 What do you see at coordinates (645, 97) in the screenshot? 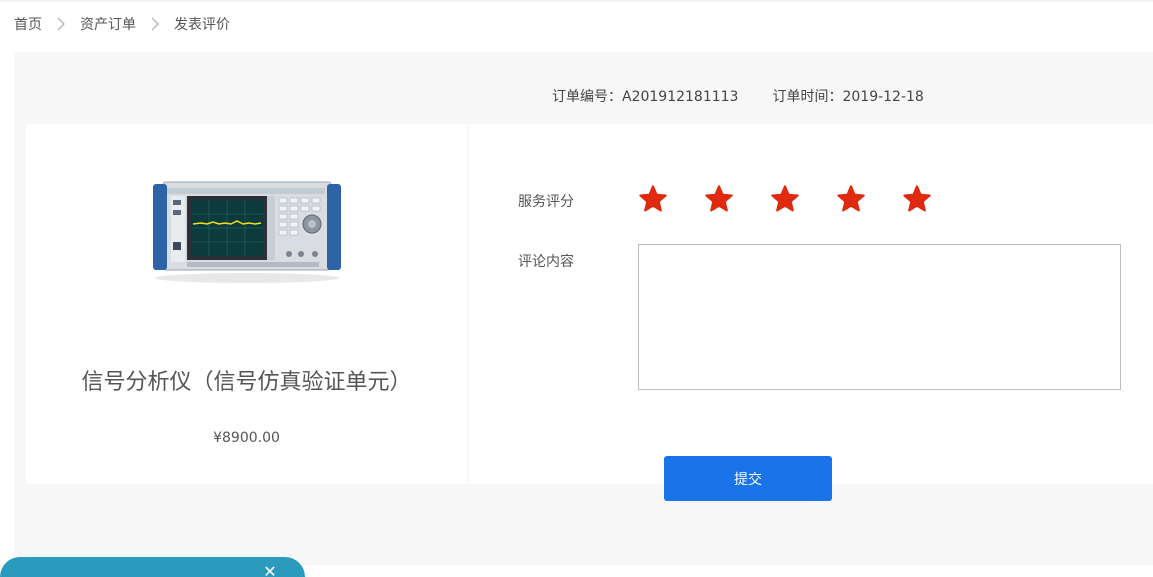
I see `order-number: 订单编号：A201912181113` at bounding box center [645, 97].